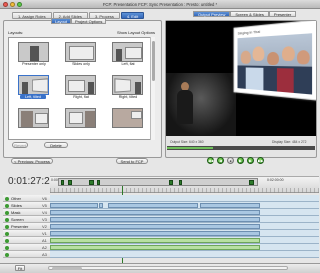 This screenshot has width=320, height=273. What do you see at coordinates (161, 254) in the screenshot?
I see `track-row: A3` at bounding box center [161, 254].